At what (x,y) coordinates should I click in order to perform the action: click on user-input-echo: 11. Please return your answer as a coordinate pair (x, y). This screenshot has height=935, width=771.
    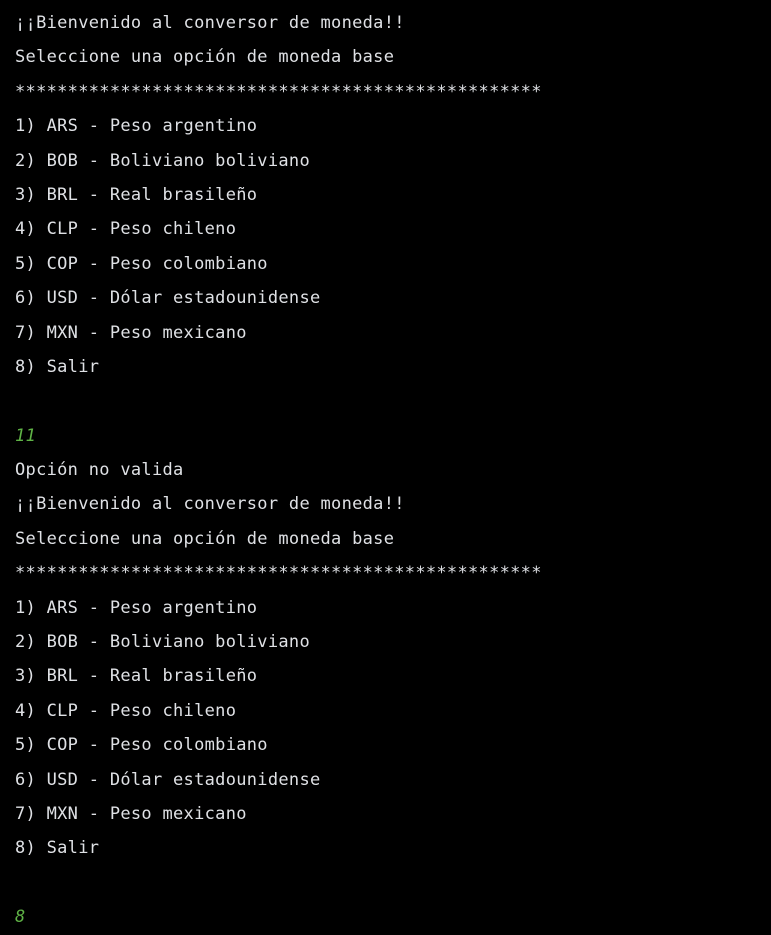
    Looking at the image, I should click on (26, 435).